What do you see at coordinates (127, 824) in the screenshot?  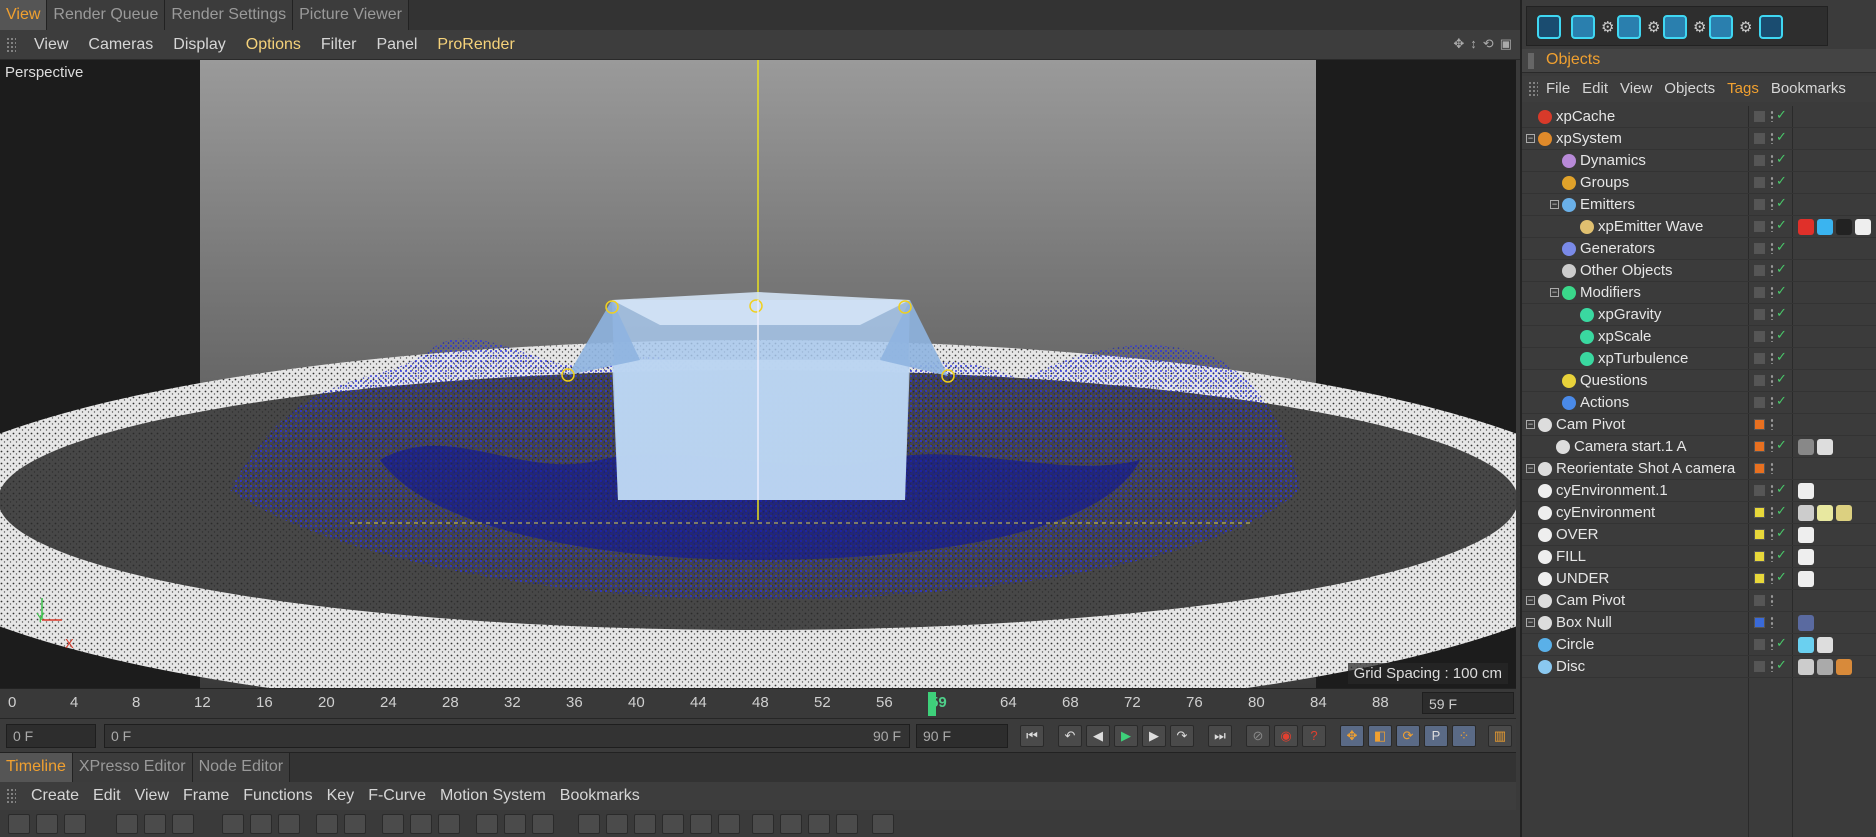 I see `snap-icon` at bounding box center [127, 824].